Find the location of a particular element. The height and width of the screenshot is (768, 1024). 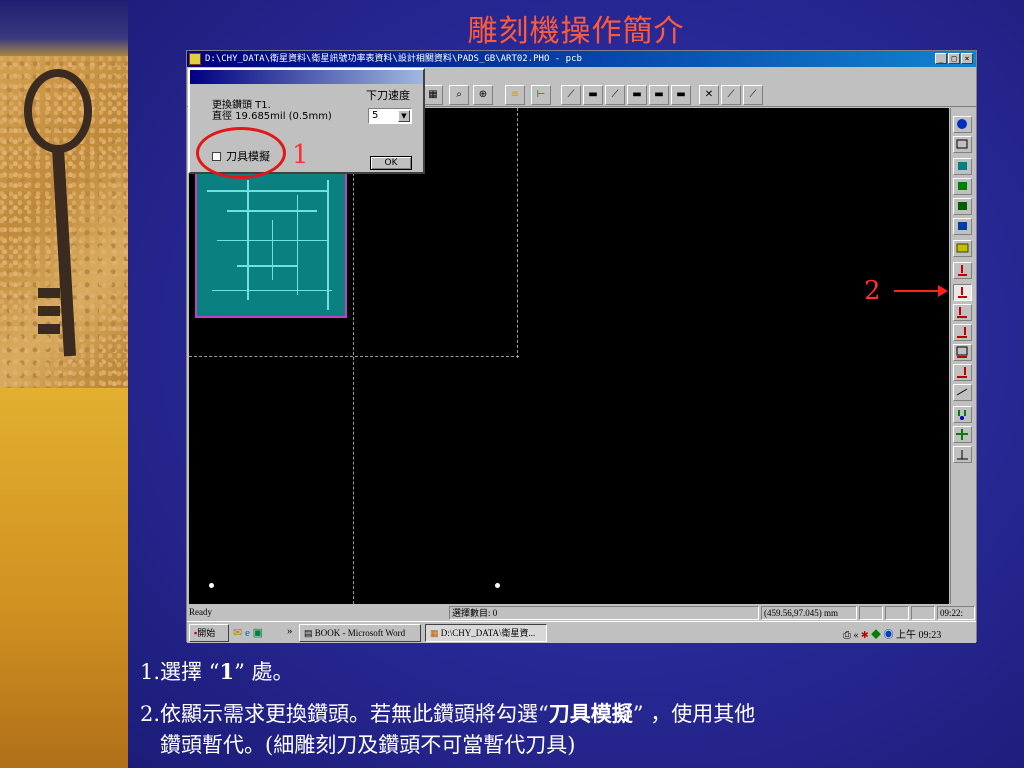

slide-title: 雕刻機操作簡介 is located at coordinates (576, 31).